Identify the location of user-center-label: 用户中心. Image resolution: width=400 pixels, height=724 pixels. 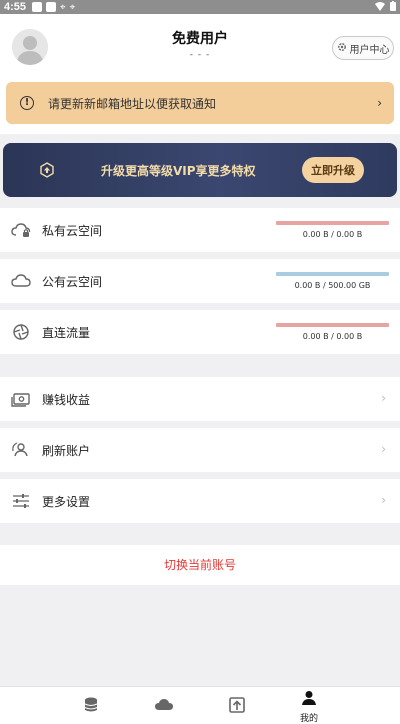
(369, 50).